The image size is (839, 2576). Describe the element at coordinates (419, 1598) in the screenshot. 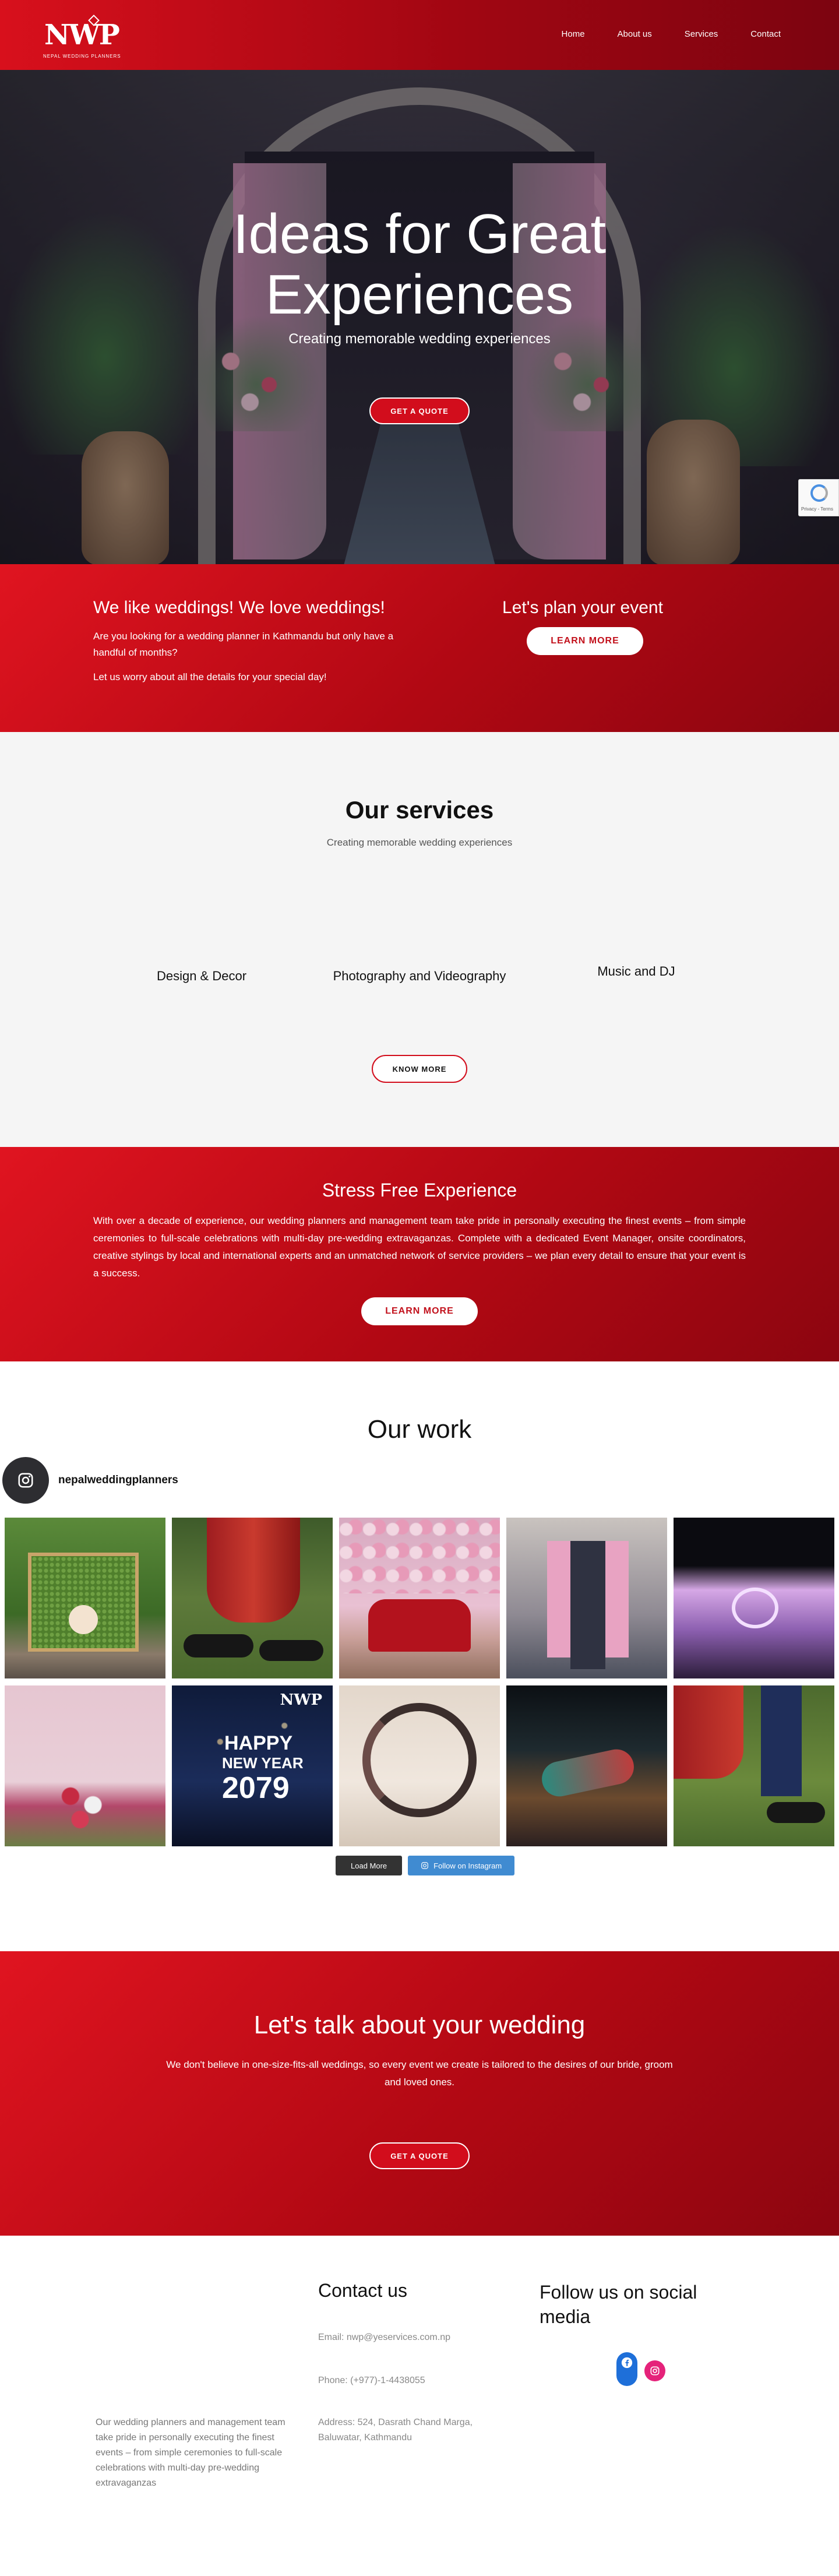

I see `instagram-post-red-sofa-stage` at that location.